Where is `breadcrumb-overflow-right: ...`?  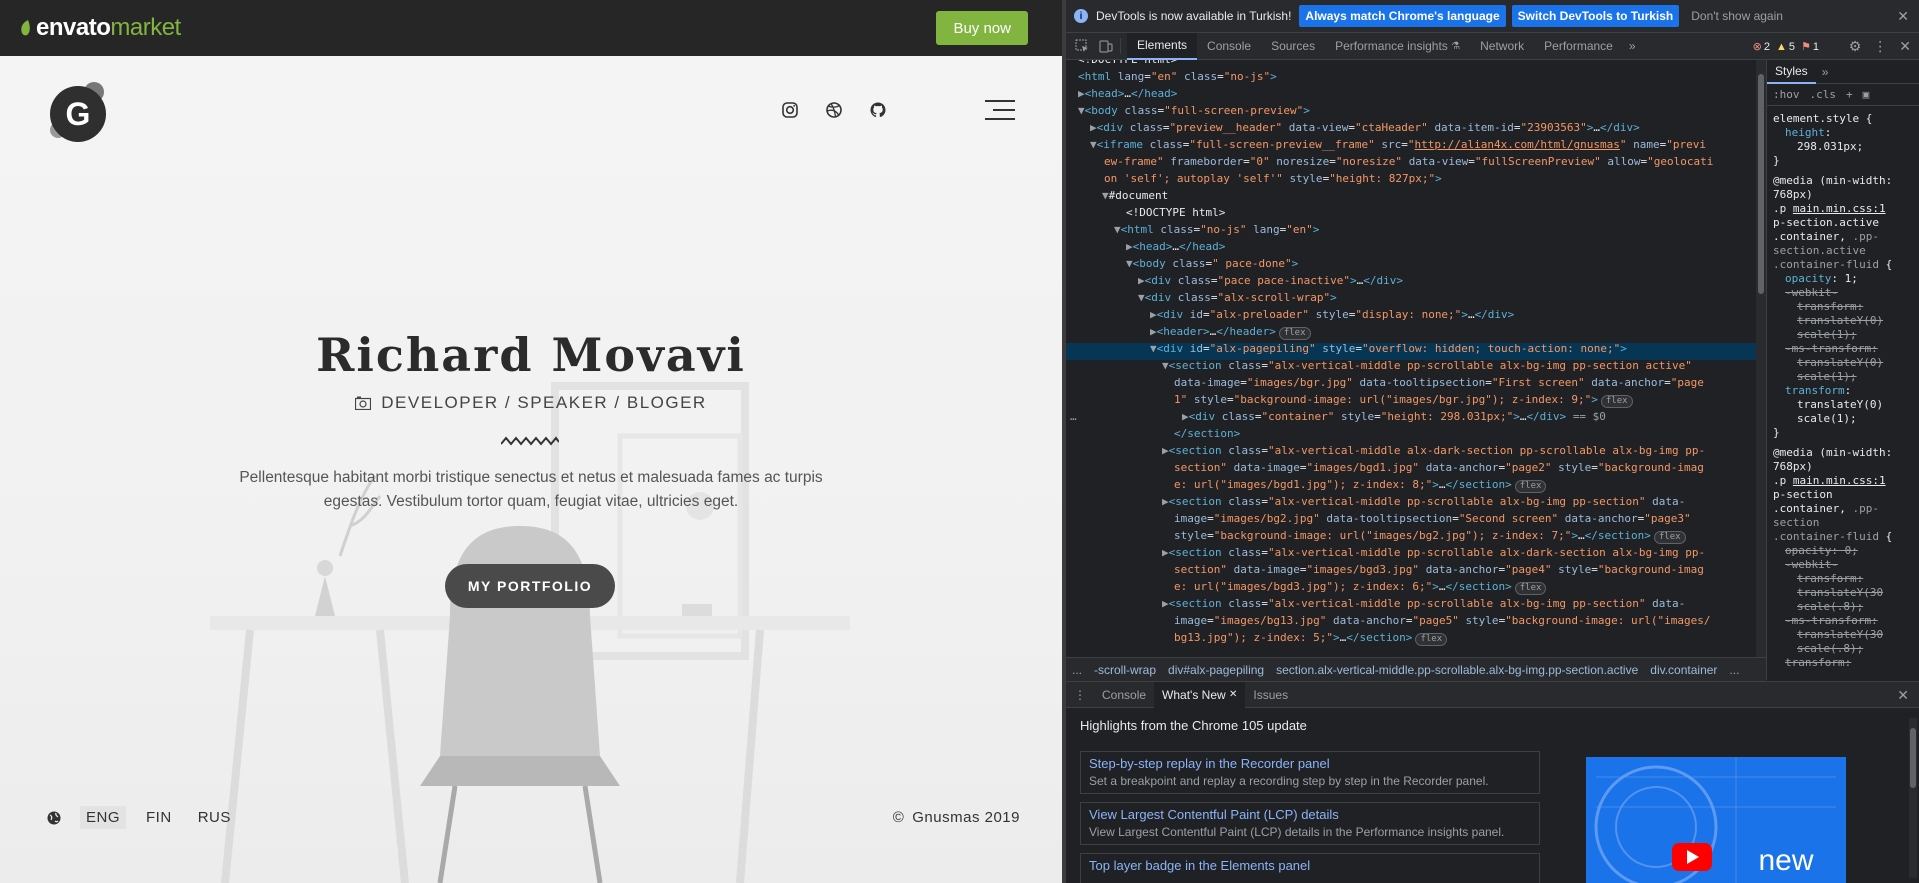
breadcrumb-overflow-right: ... is located at coordinates (1734, 670).